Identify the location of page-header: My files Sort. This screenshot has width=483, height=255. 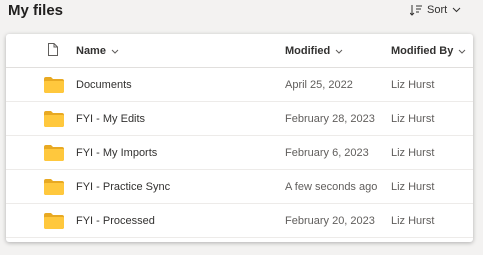
(241, 17).